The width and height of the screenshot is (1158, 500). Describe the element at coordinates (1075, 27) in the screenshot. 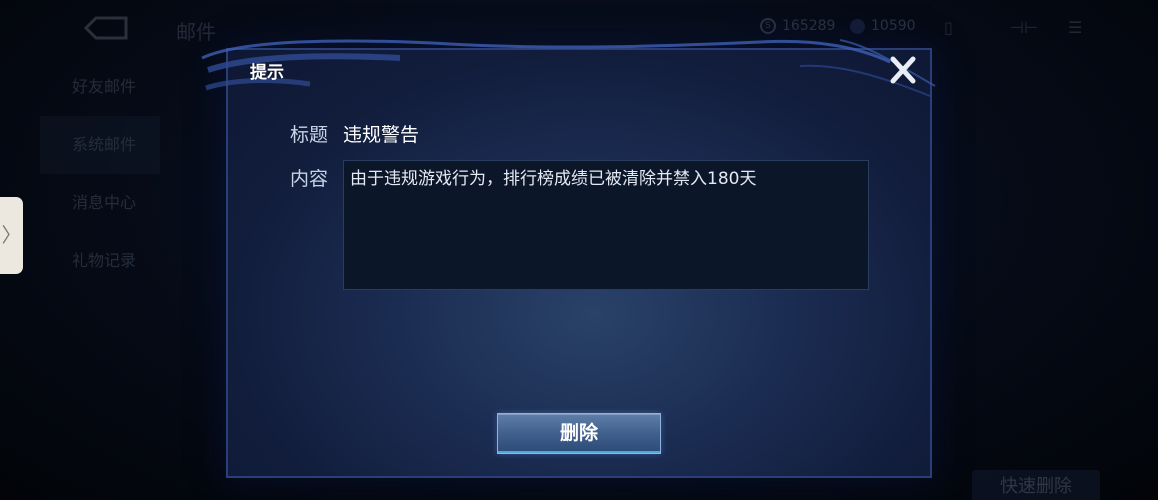

I see `menu-icon: ☰` at that location.